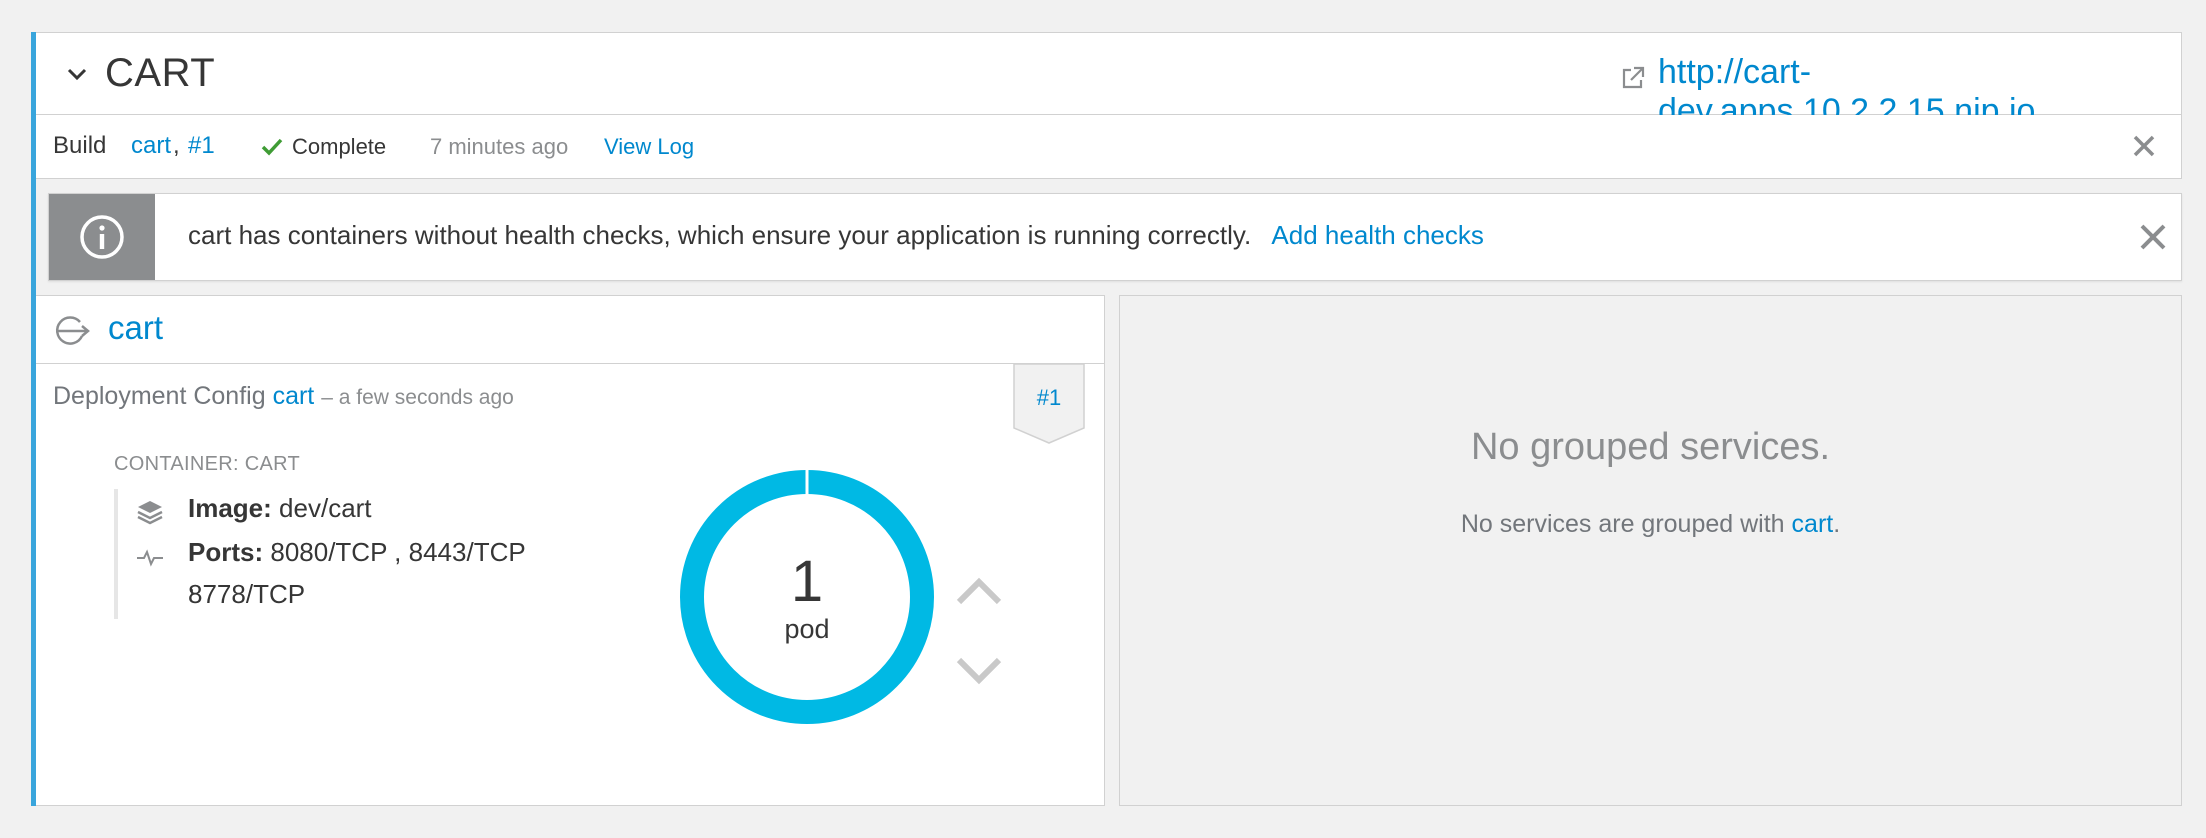  Describe the element at coordinates (979, 592) in the screenshot. I see `scale-up-chevron-icon` at that location.